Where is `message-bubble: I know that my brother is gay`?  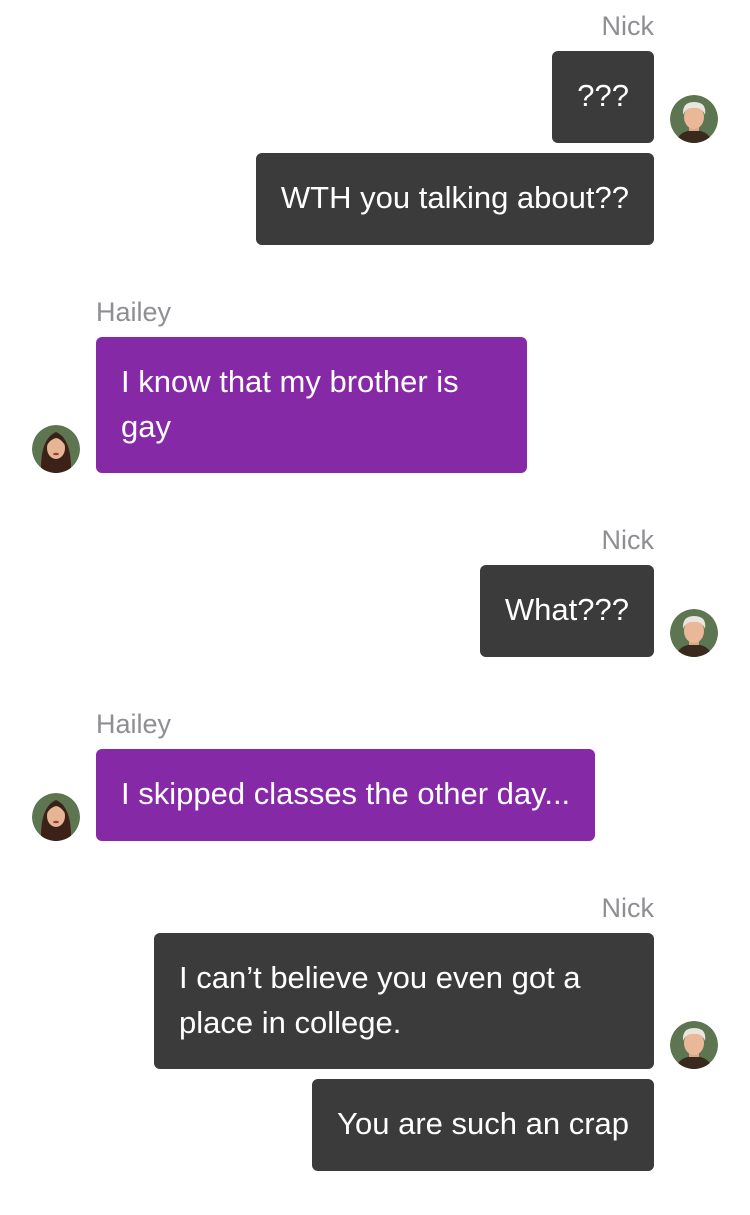 message-bubble: I know that my brother is gay is located at coordinates (311, 405).